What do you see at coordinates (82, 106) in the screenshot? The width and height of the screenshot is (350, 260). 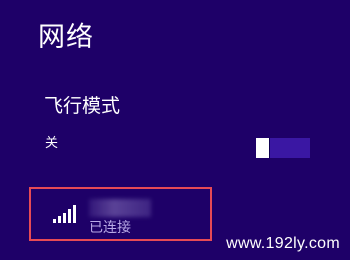 I see `airplane-mode-label: 飞行模式` at bounding box center [82, 106].